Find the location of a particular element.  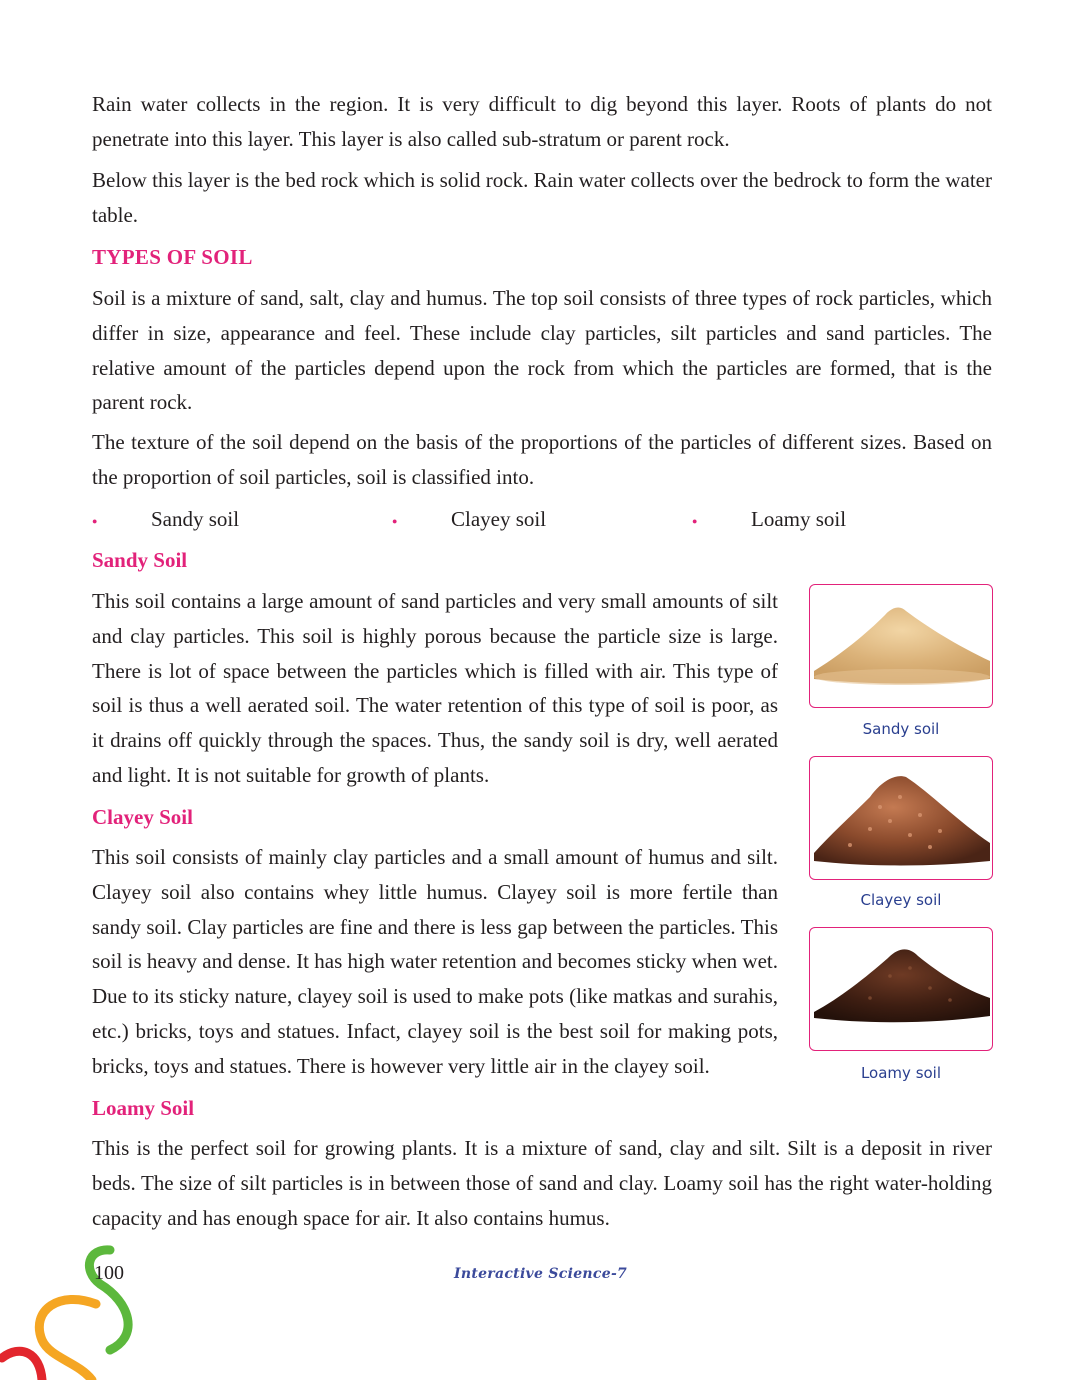

loamy-soil-caption: Loamy soil is located at coordinates (901, 1073).